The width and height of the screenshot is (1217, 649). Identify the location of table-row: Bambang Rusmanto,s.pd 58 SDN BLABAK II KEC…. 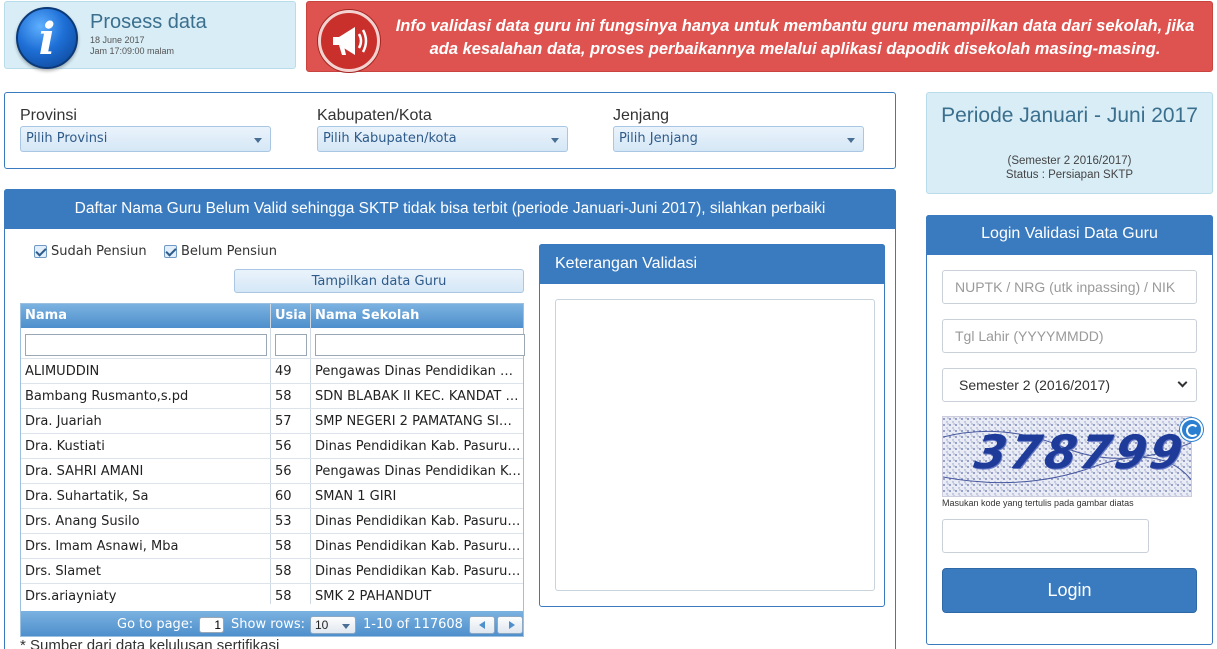
(272, 395).